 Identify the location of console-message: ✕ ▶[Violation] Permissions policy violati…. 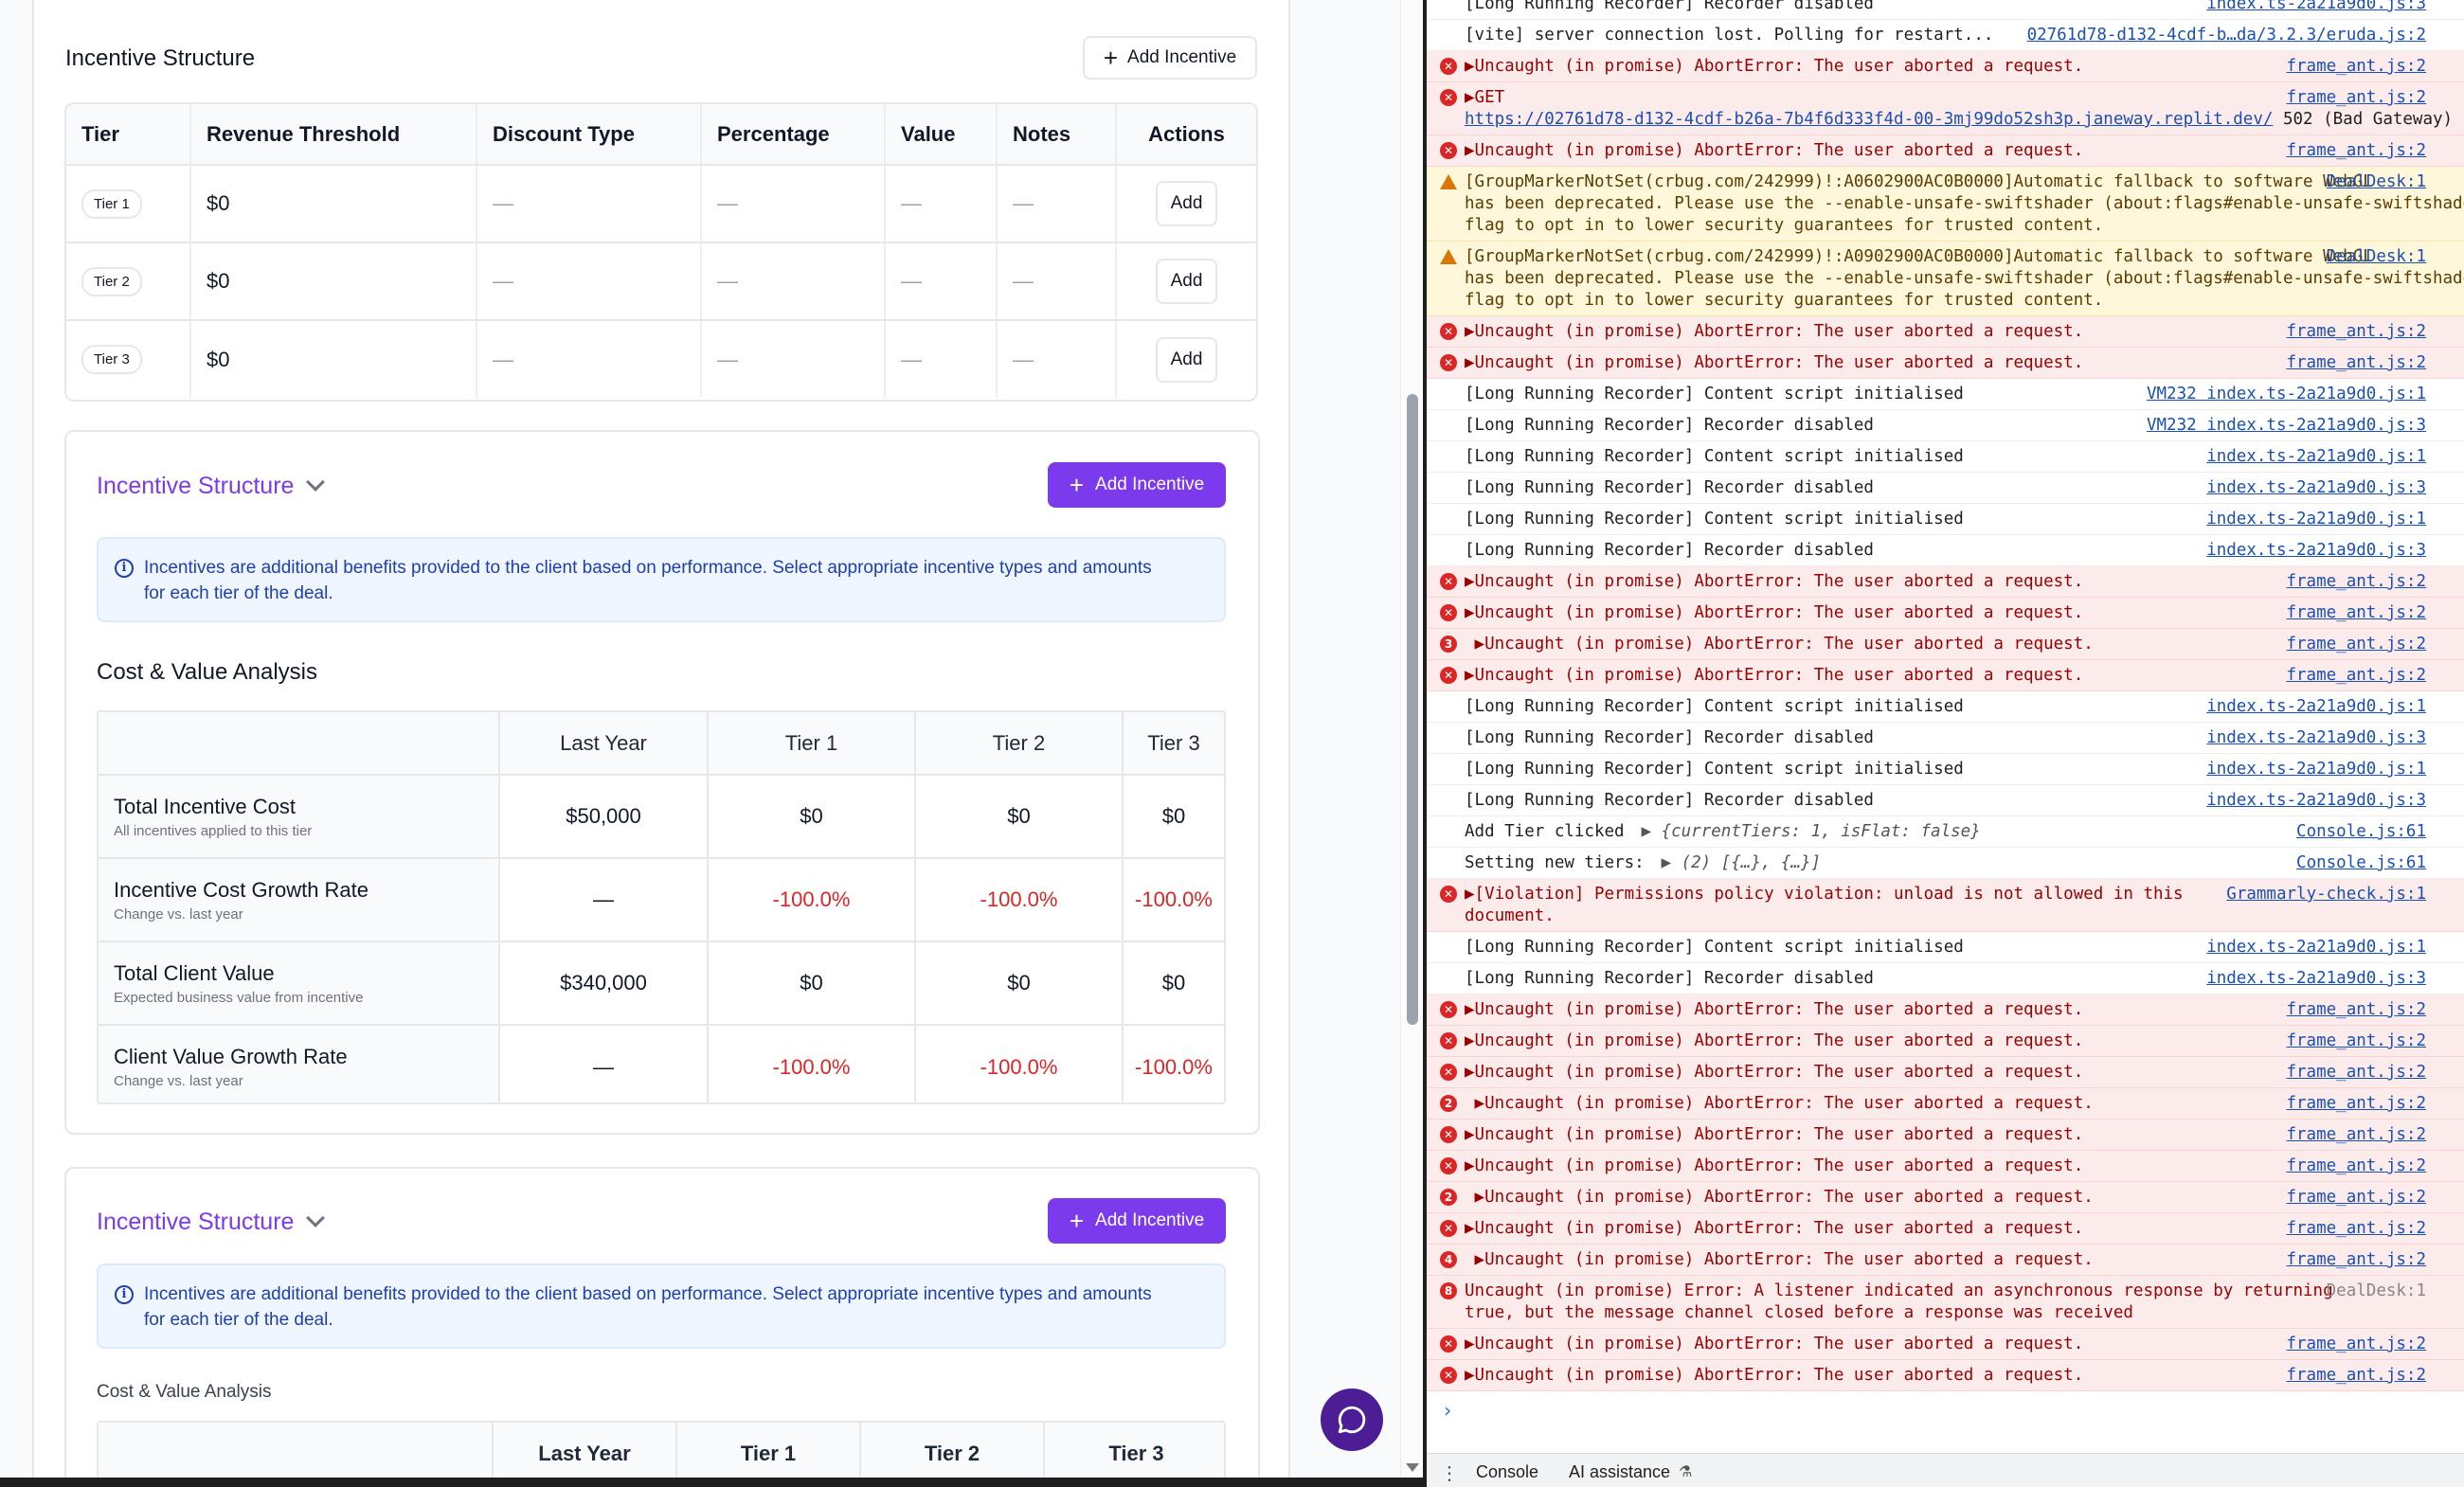
(1945, 905).